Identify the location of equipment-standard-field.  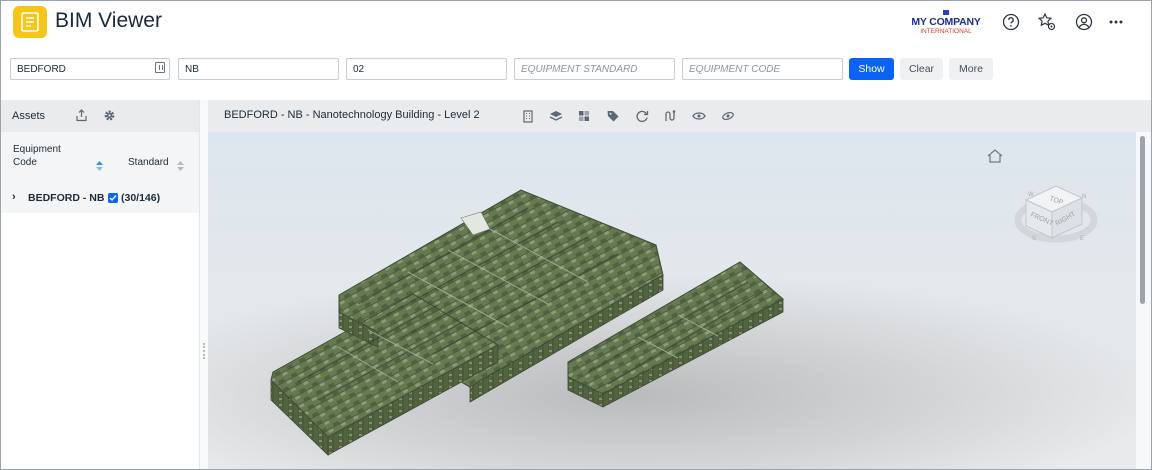
(594, 69).